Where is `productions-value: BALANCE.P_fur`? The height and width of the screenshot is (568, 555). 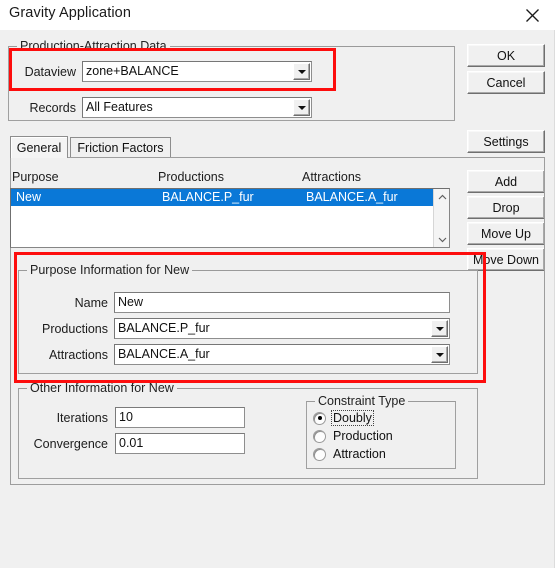
productions-value: BALANCE.P_fur is located at coordinates (164, 328).